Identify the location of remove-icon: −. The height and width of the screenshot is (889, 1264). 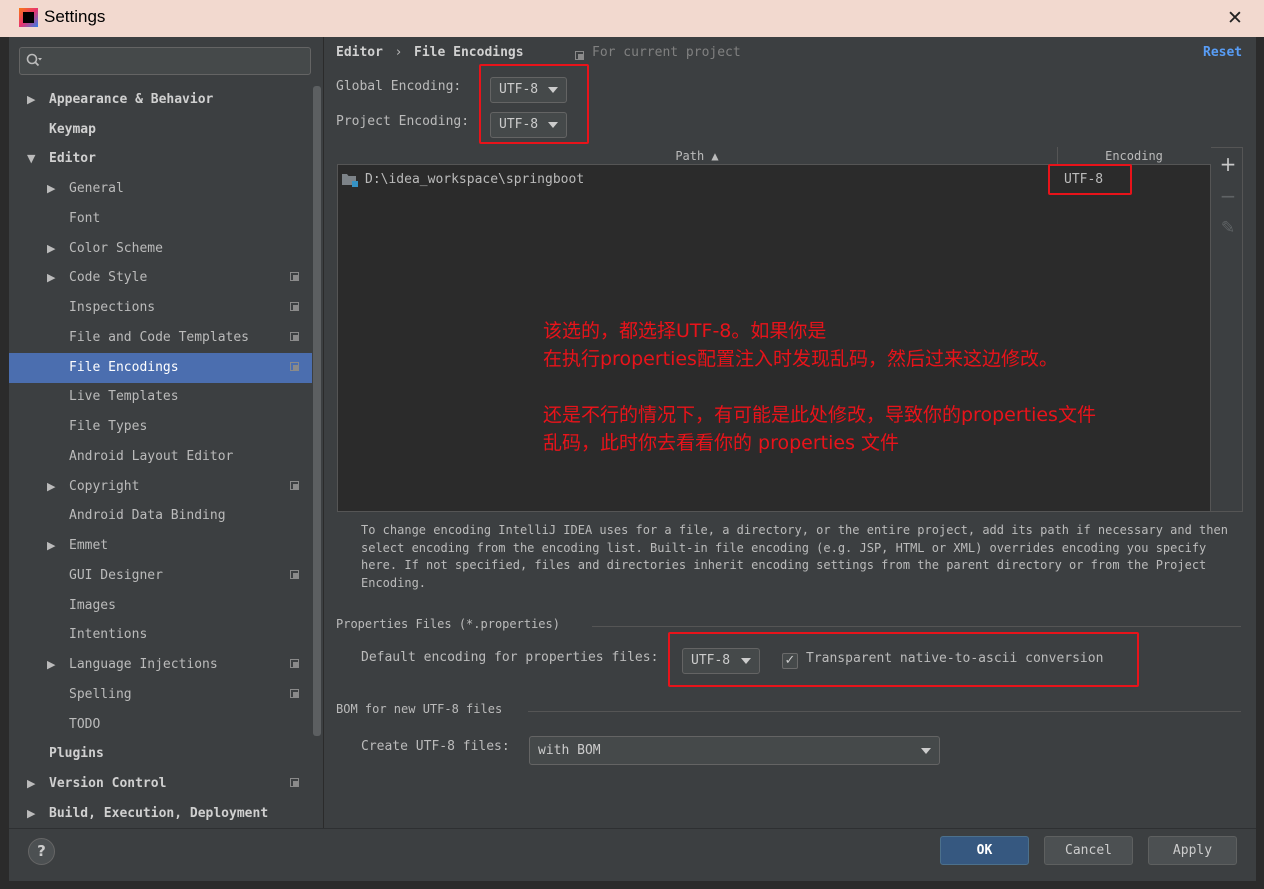
(1228, 196).